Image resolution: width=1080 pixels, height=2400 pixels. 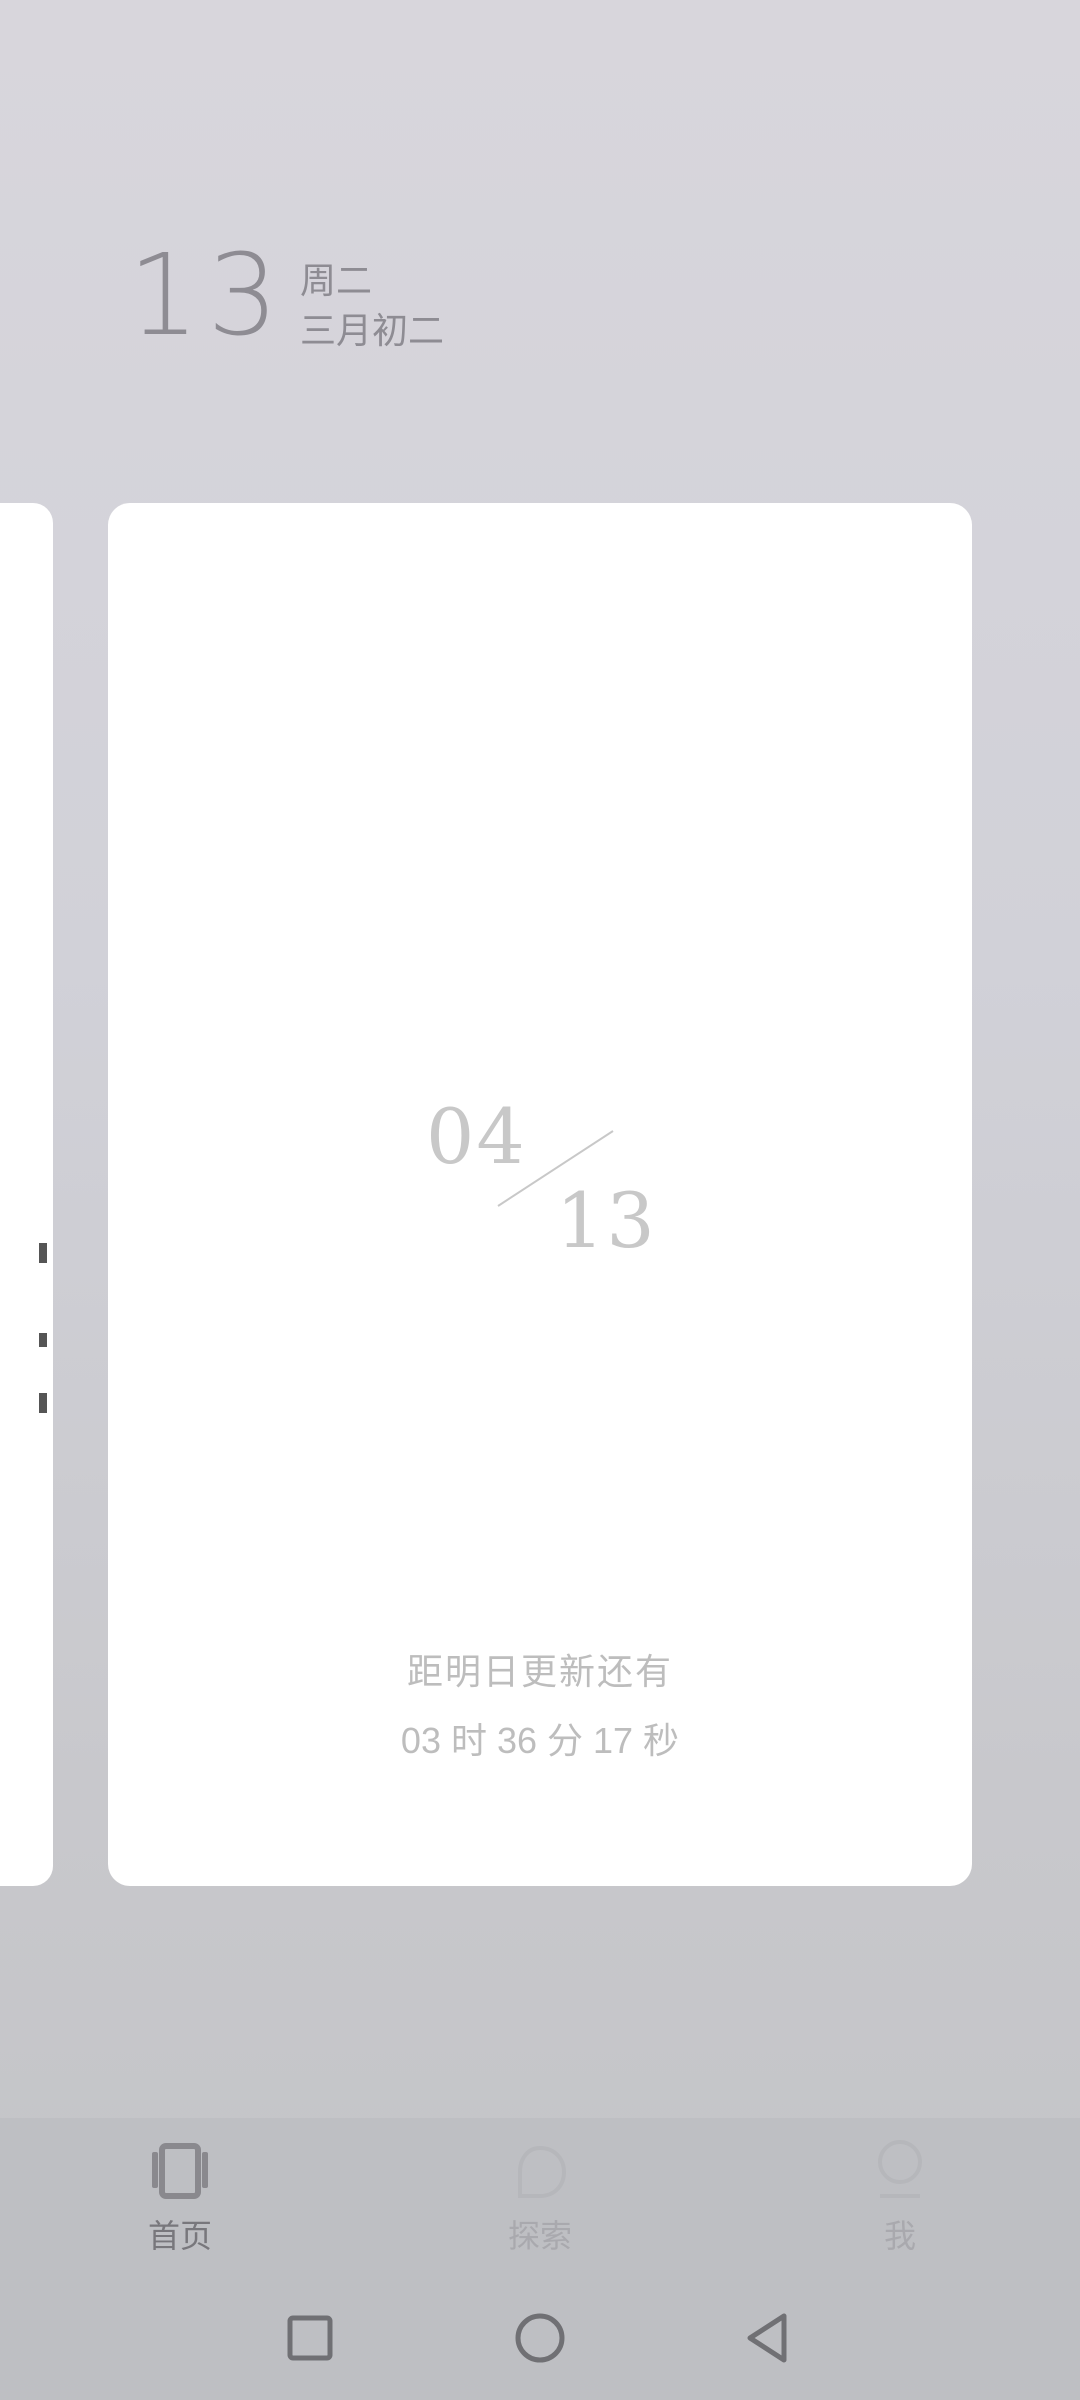 I want to click on tab-me: 我, so click(x=900, y=2198).